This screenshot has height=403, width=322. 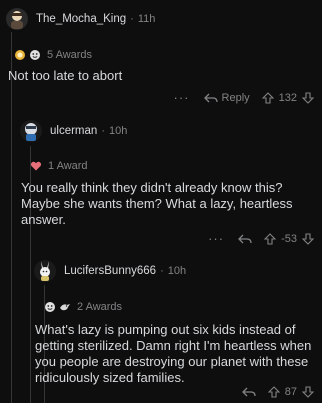 I want to click on vote-score: 87, so click(x=290, y=392).